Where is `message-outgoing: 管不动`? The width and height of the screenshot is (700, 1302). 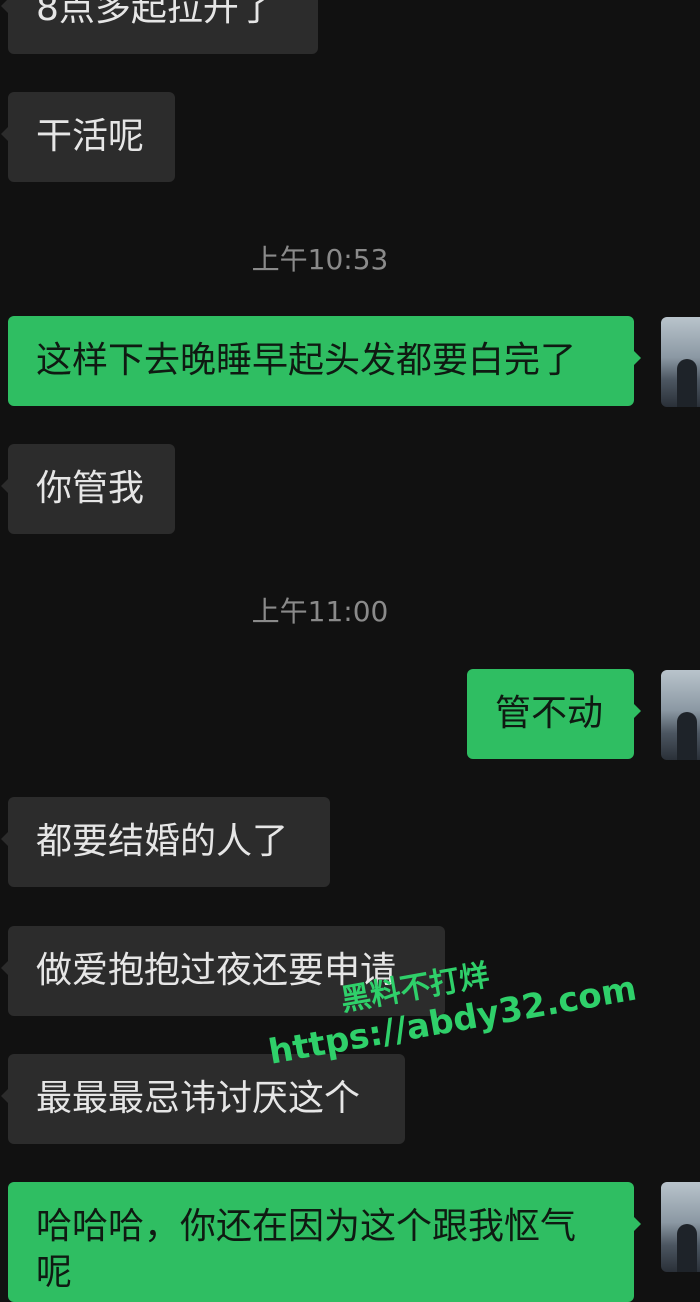
message-outgoing: 管不动 is located at coordinates (554, 714).